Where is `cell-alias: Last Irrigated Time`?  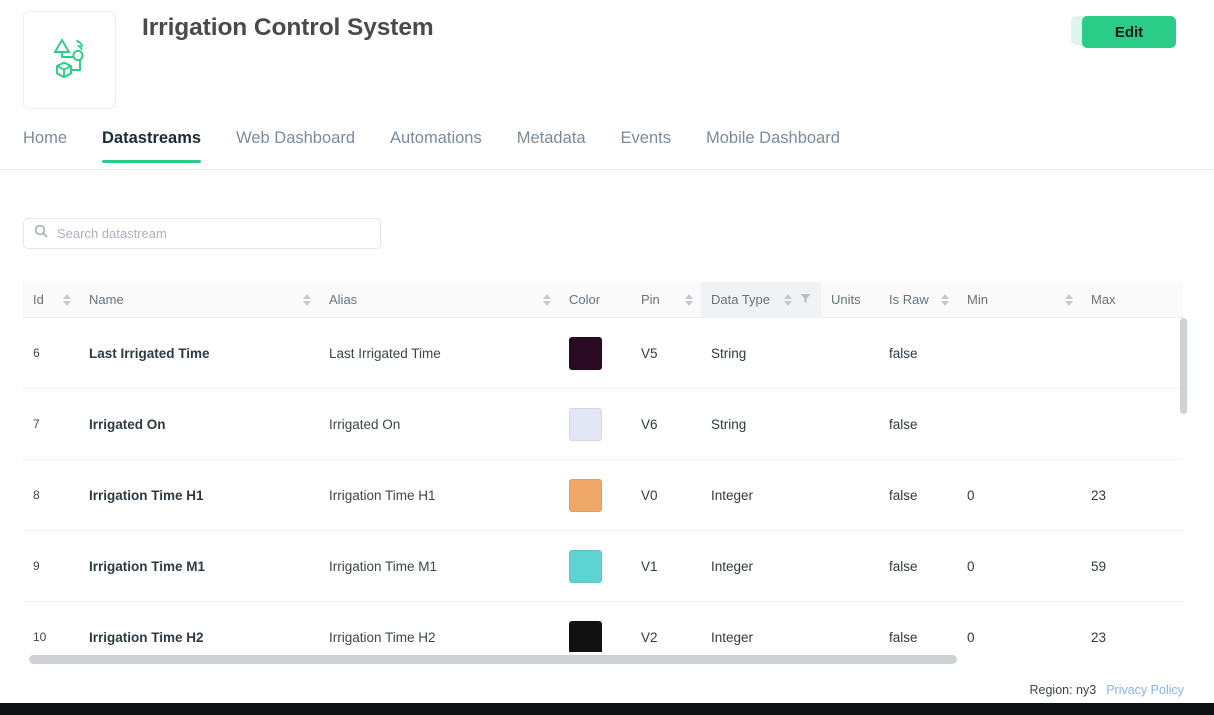
cell-alias: Last Irrigated Time is located at coordinates (385, 353).